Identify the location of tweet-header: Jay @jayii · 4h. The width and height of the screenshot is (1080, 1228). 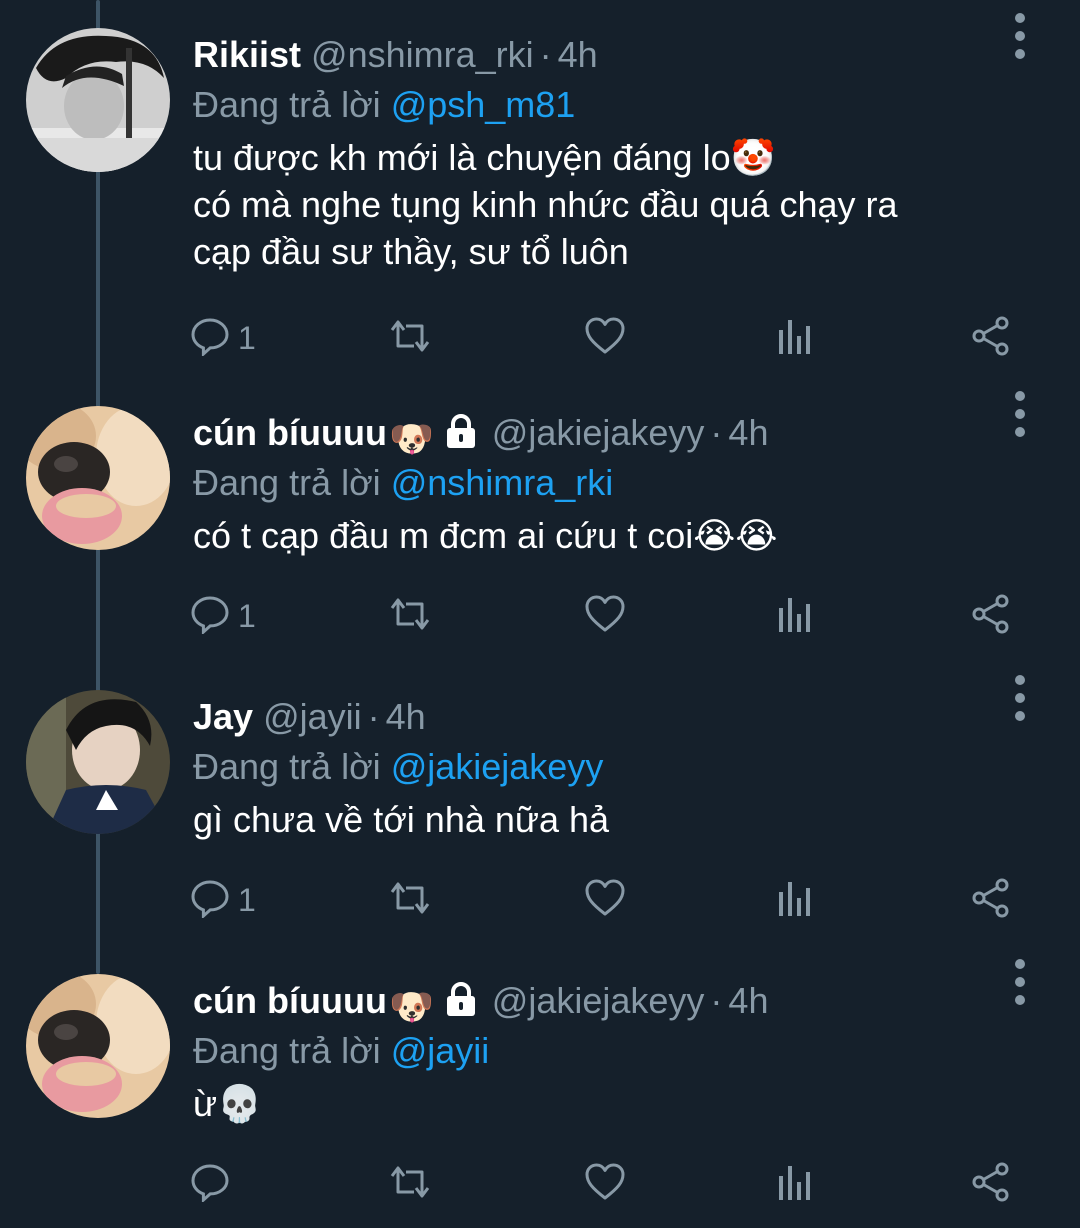
(601, 717).